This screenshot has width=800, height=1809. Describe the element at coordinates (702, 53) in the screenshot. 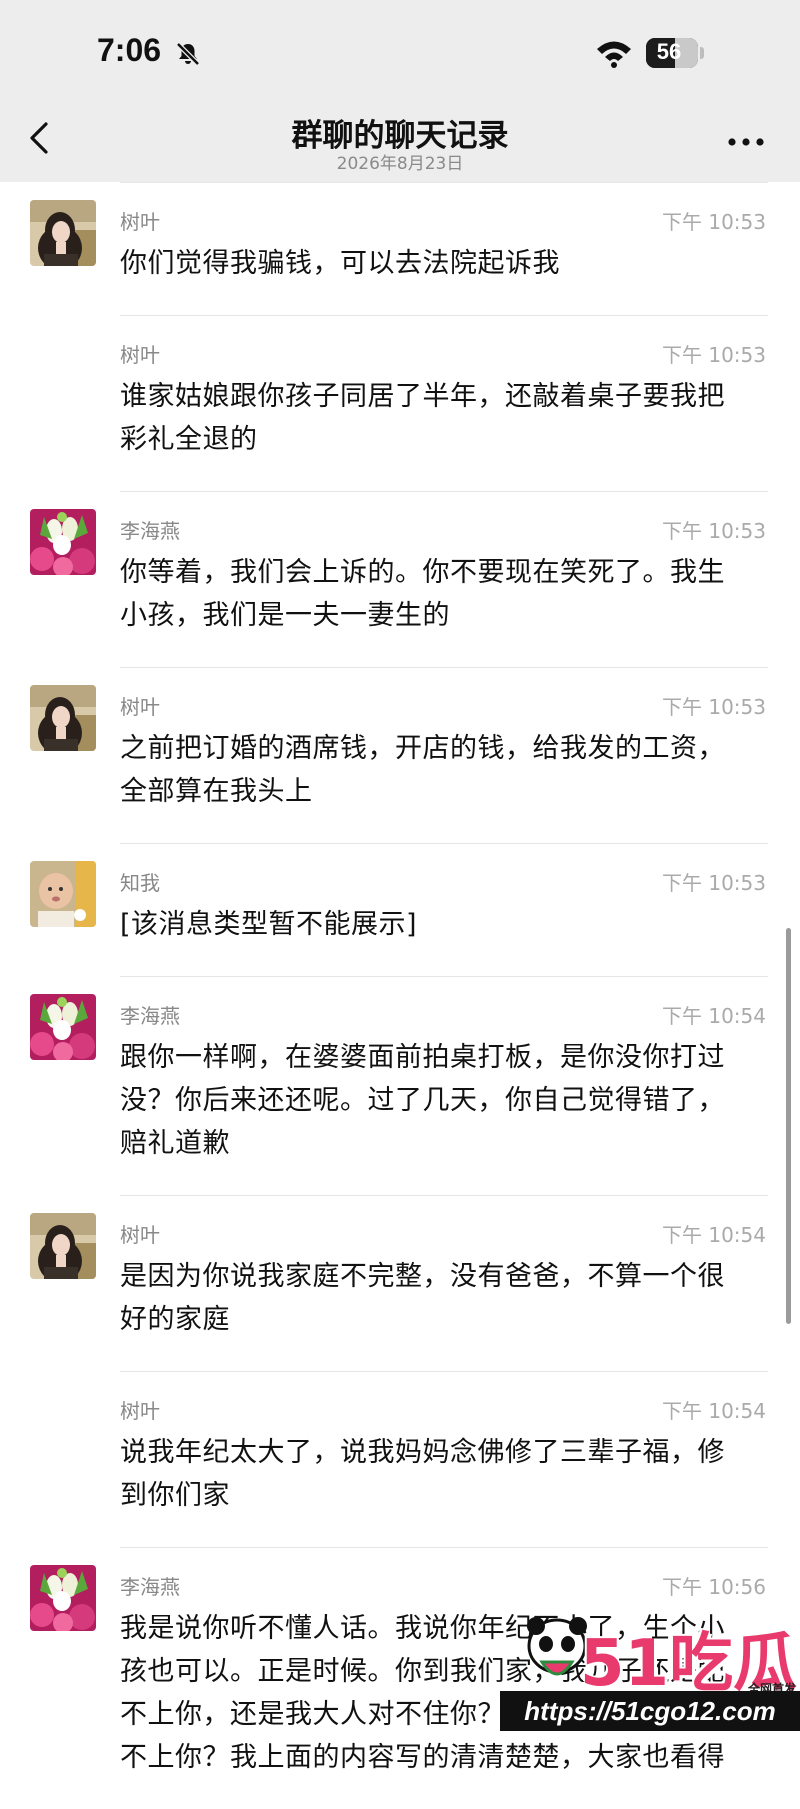

I see `battery-tip` at that location.